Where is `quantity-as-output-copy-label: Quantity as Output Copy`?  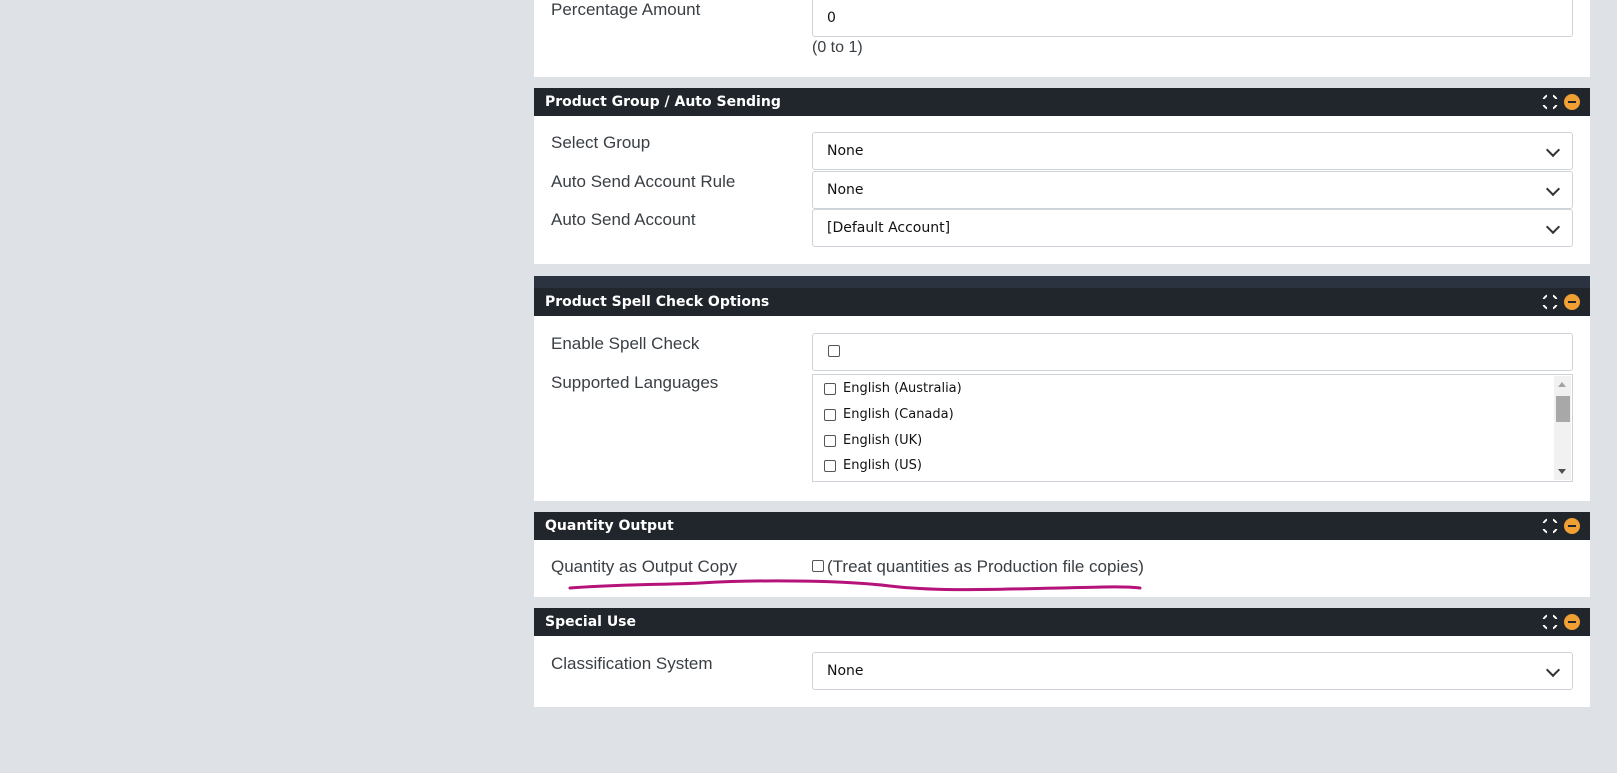 quantity-as-output-copy-label: Quantity as Output Copy is located at coordinates (644, 566).